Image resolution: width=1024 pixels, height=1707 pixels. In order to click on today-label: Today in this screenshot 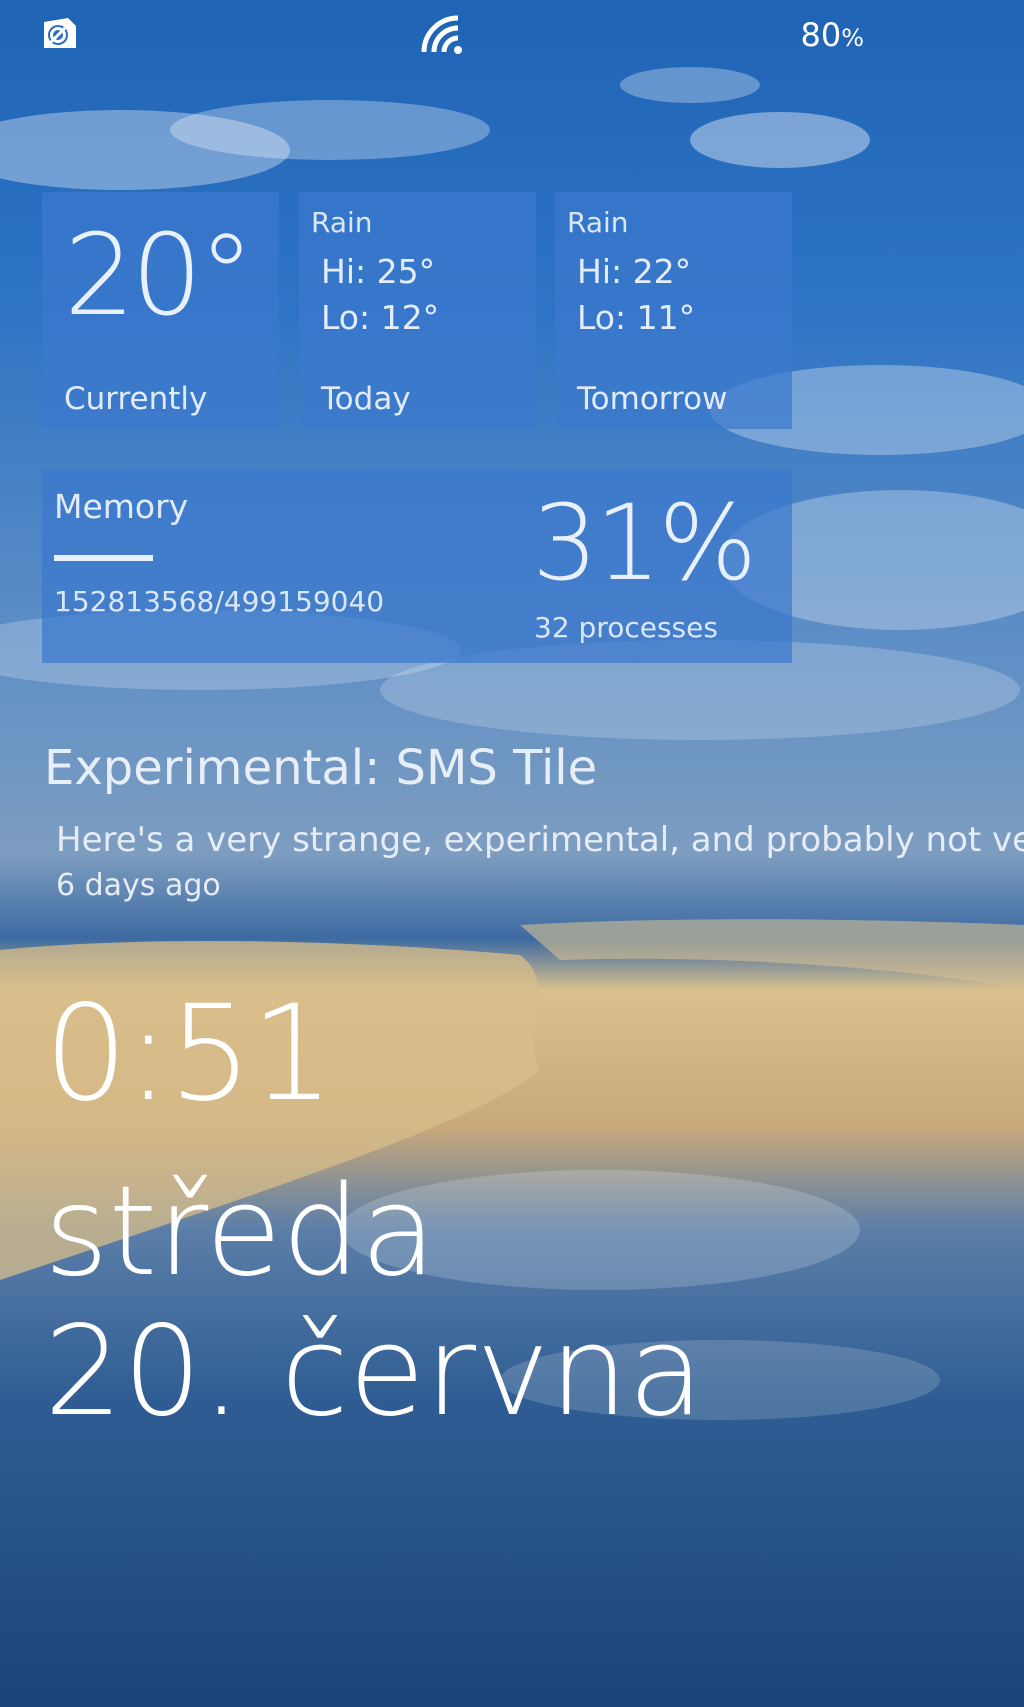, I will do `click(366, 399)`.